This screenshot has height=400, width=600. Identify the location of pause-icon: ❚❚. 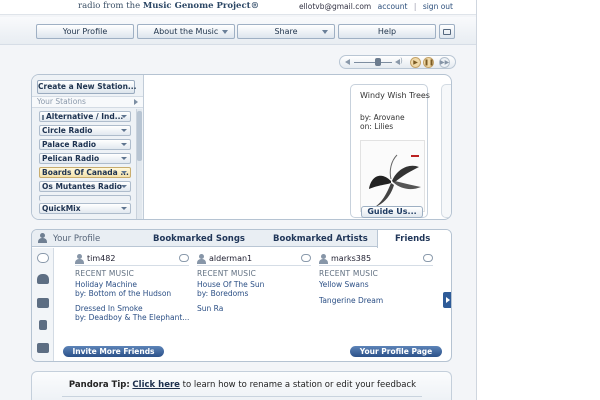
(428, 62).